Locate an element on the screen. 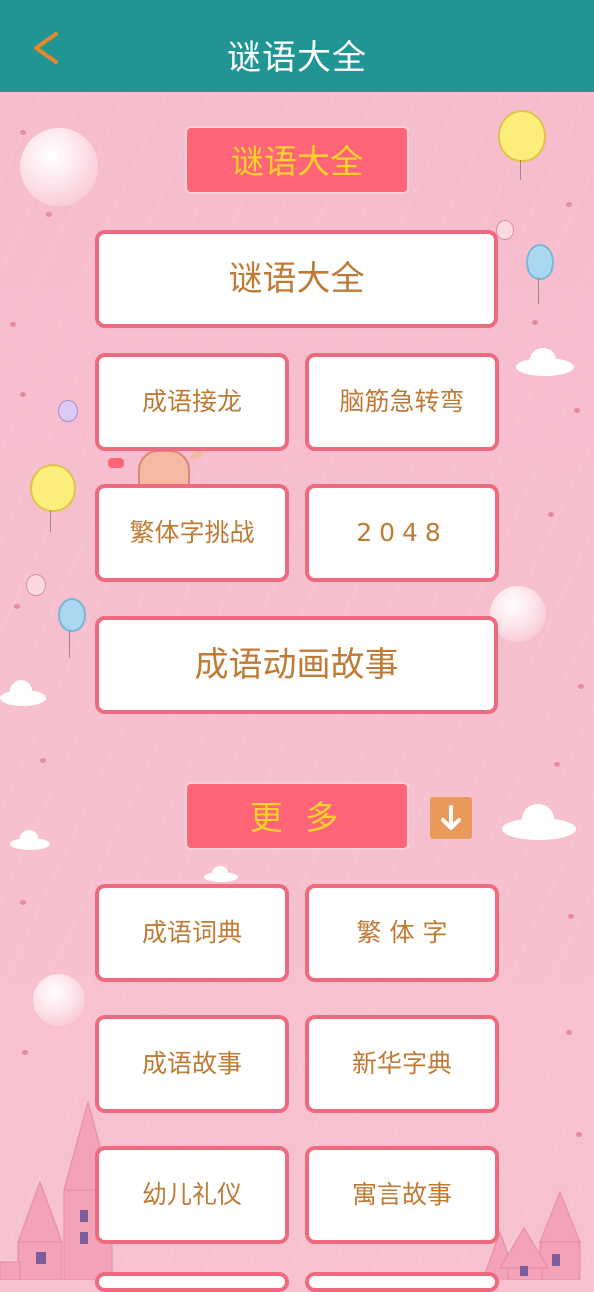 Image resolution: width=594 pixels, height=1292 pixels. traditional-chars-label: 繁 体 字 is located at coordinates (402, 932).